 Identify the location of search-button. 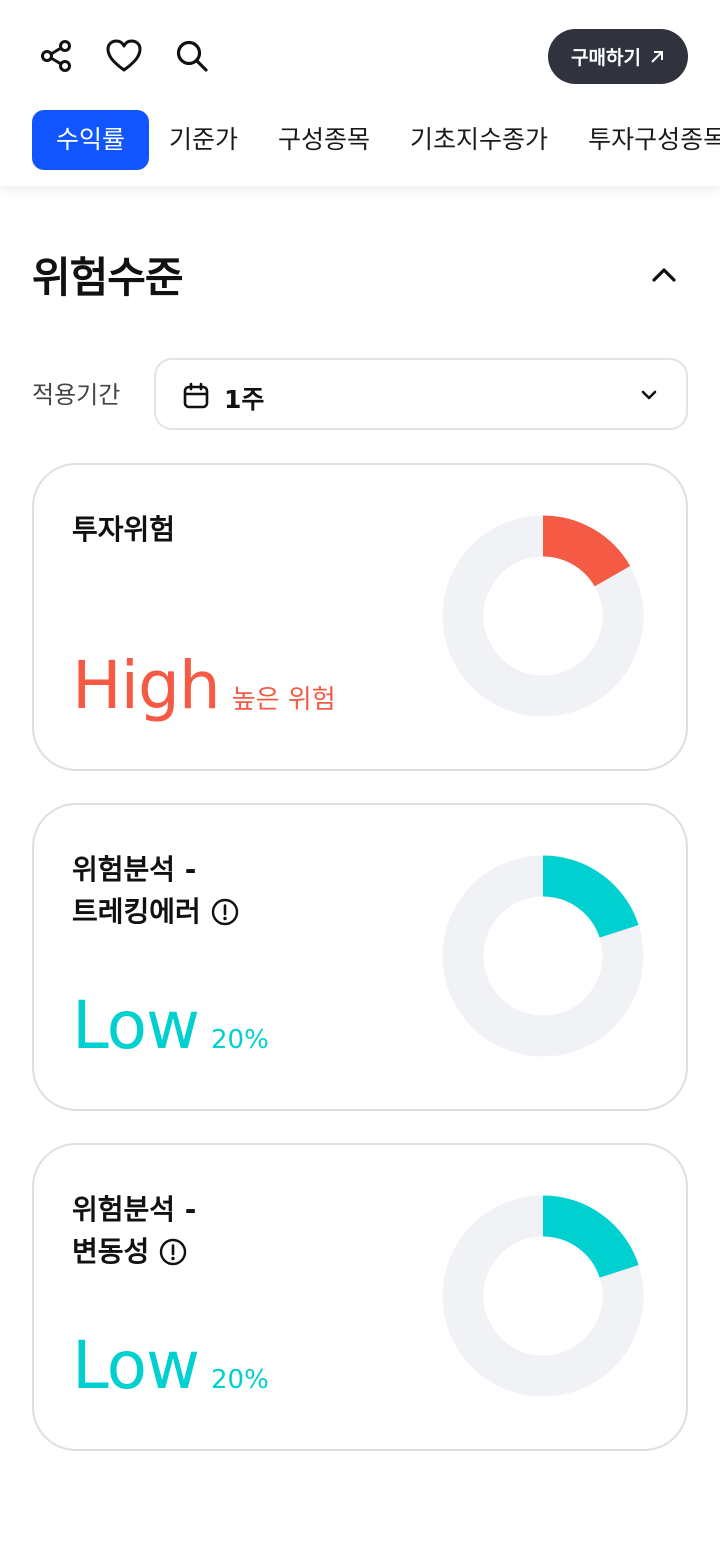
(192, 56).